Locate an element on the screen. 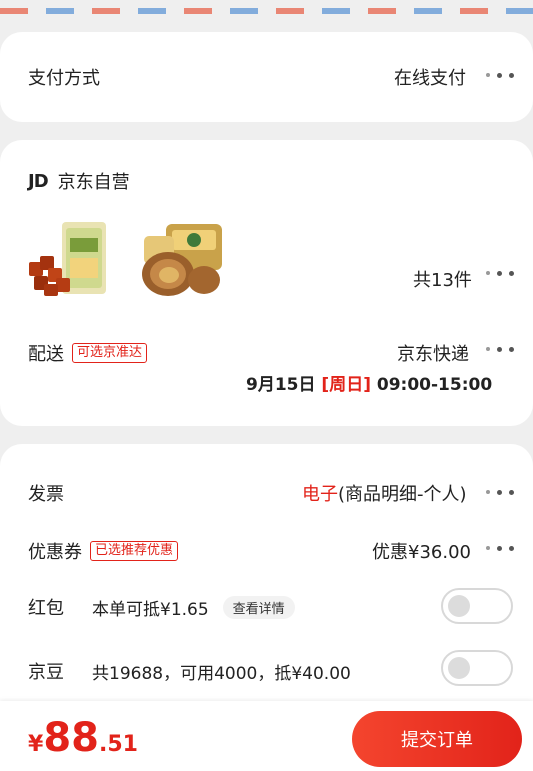 The height and width of the screenshot is (771, 533). stripe-mask is located at coordinates (266, 4).